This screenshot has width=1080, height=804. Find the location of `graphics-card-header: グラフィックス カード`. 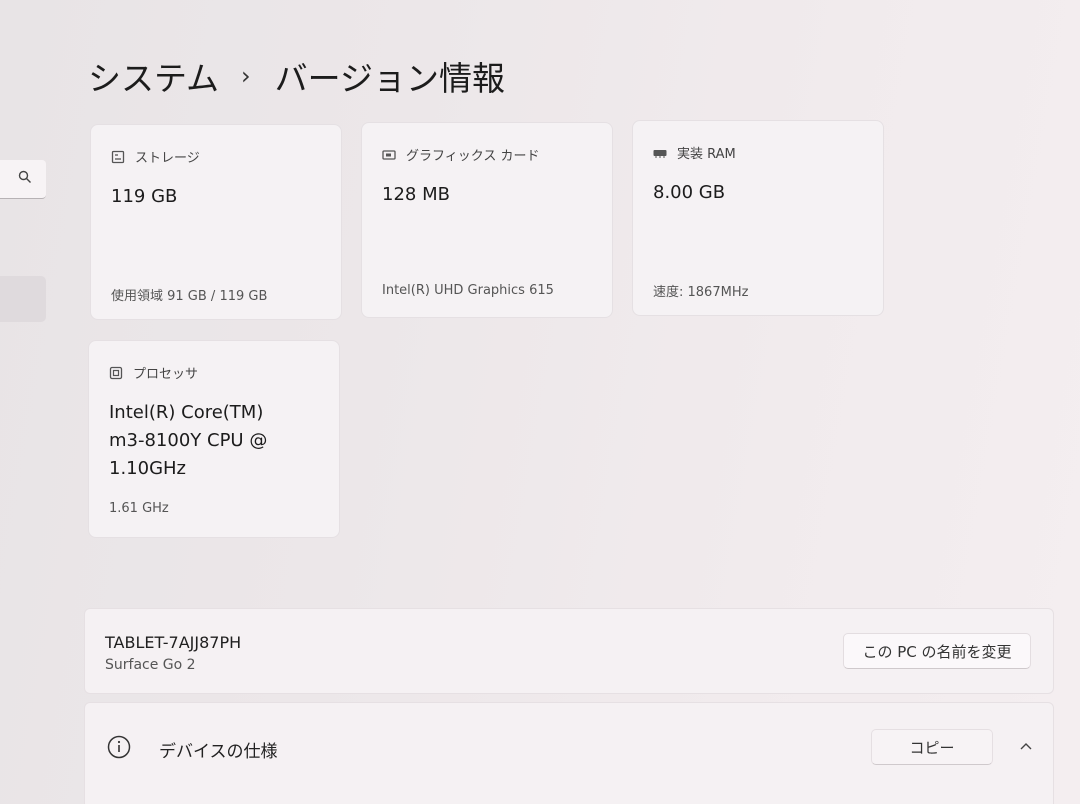

graphics-card-header: グラフィックス カード is located at coordinates (460, 154).